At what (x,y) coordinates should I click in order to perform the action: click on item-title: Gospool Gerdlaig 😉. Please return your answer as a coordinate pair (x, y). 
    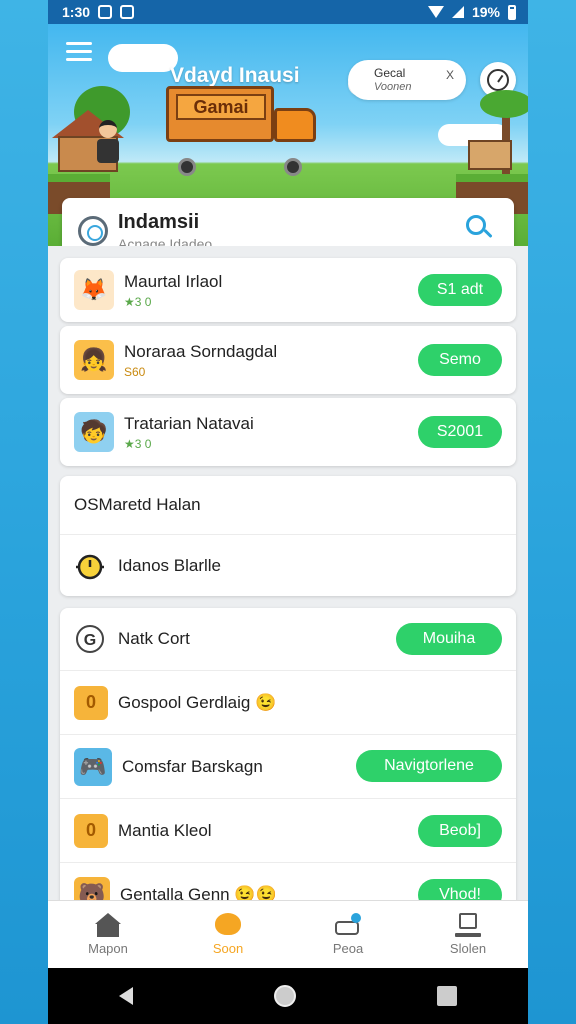
    Looking at the image, I should click on (197, 702).